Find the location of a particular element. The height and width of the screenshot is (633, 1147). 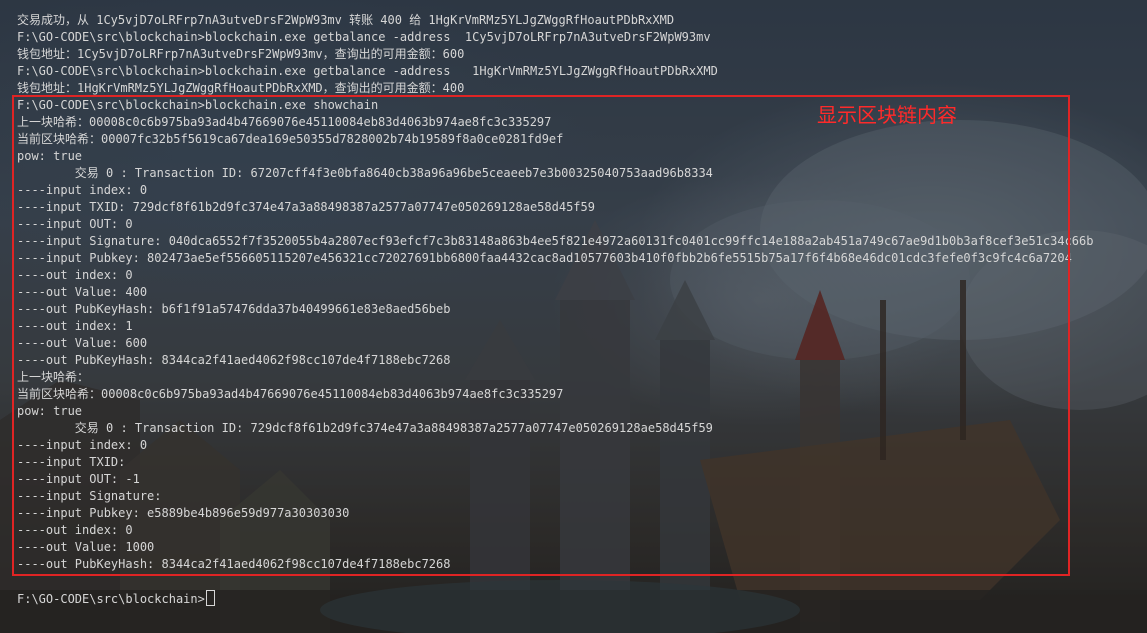

command-prompt: F:\GO-CODE\src\blockchain> is located at coordinates (577, 598).